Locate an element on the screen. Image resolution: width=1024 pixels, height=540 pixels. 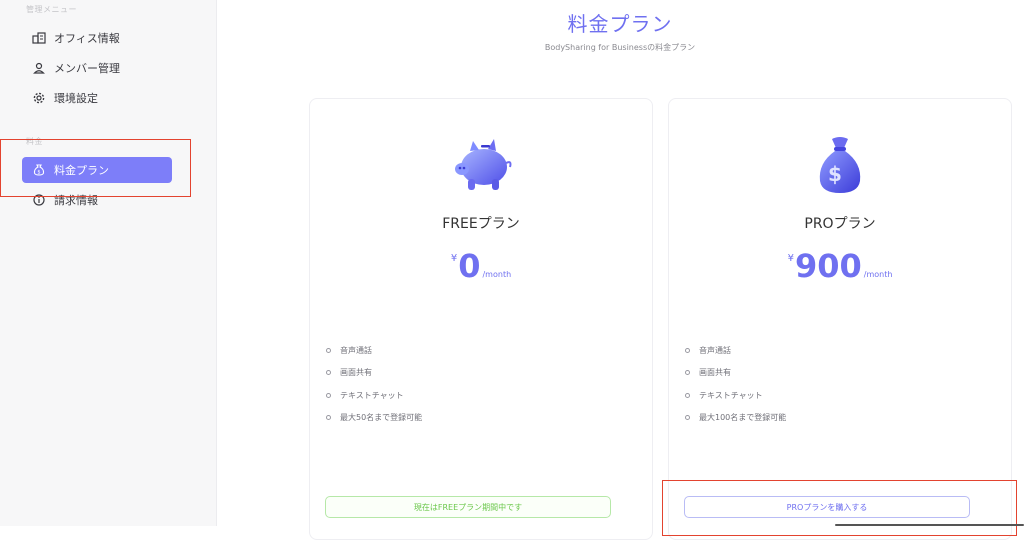
feature-list: 音声通話 画面共有 テキストチャット 最大50名まで登録可能 is located at coordinates (374, 384).